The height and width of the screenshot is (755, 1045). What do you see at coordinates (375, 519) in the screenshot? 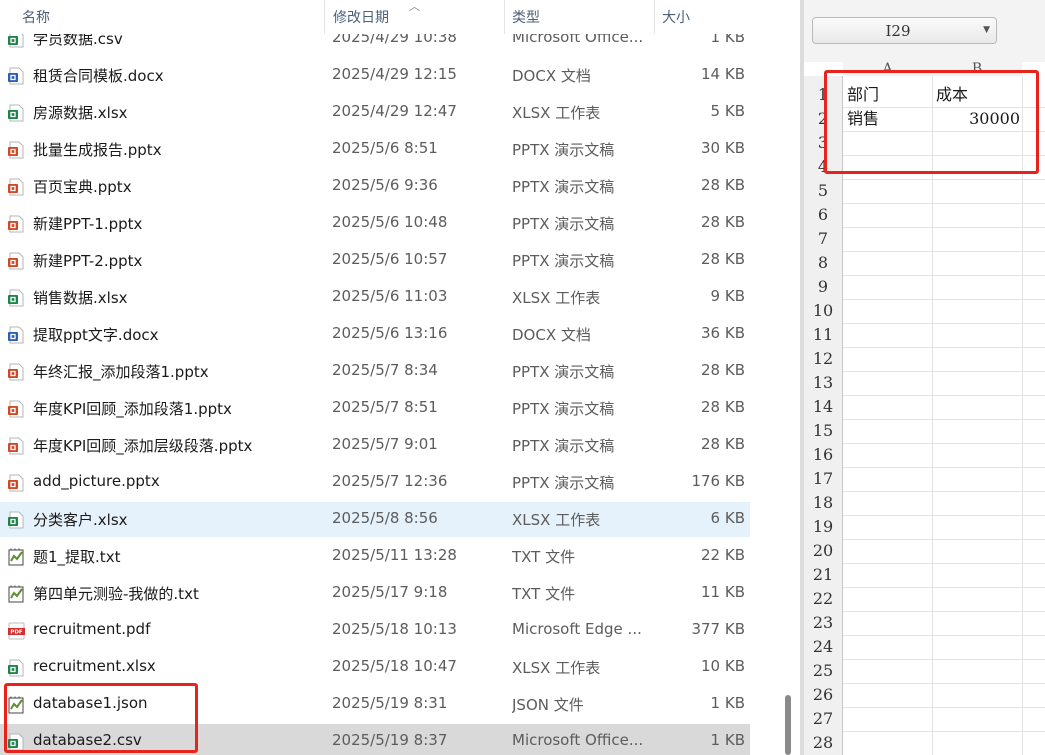
I see `file-row: 分类客户.xlsx 2025/5/8 8:56 XLSX 工作表 6 KB` at bounding box center [375, 519].